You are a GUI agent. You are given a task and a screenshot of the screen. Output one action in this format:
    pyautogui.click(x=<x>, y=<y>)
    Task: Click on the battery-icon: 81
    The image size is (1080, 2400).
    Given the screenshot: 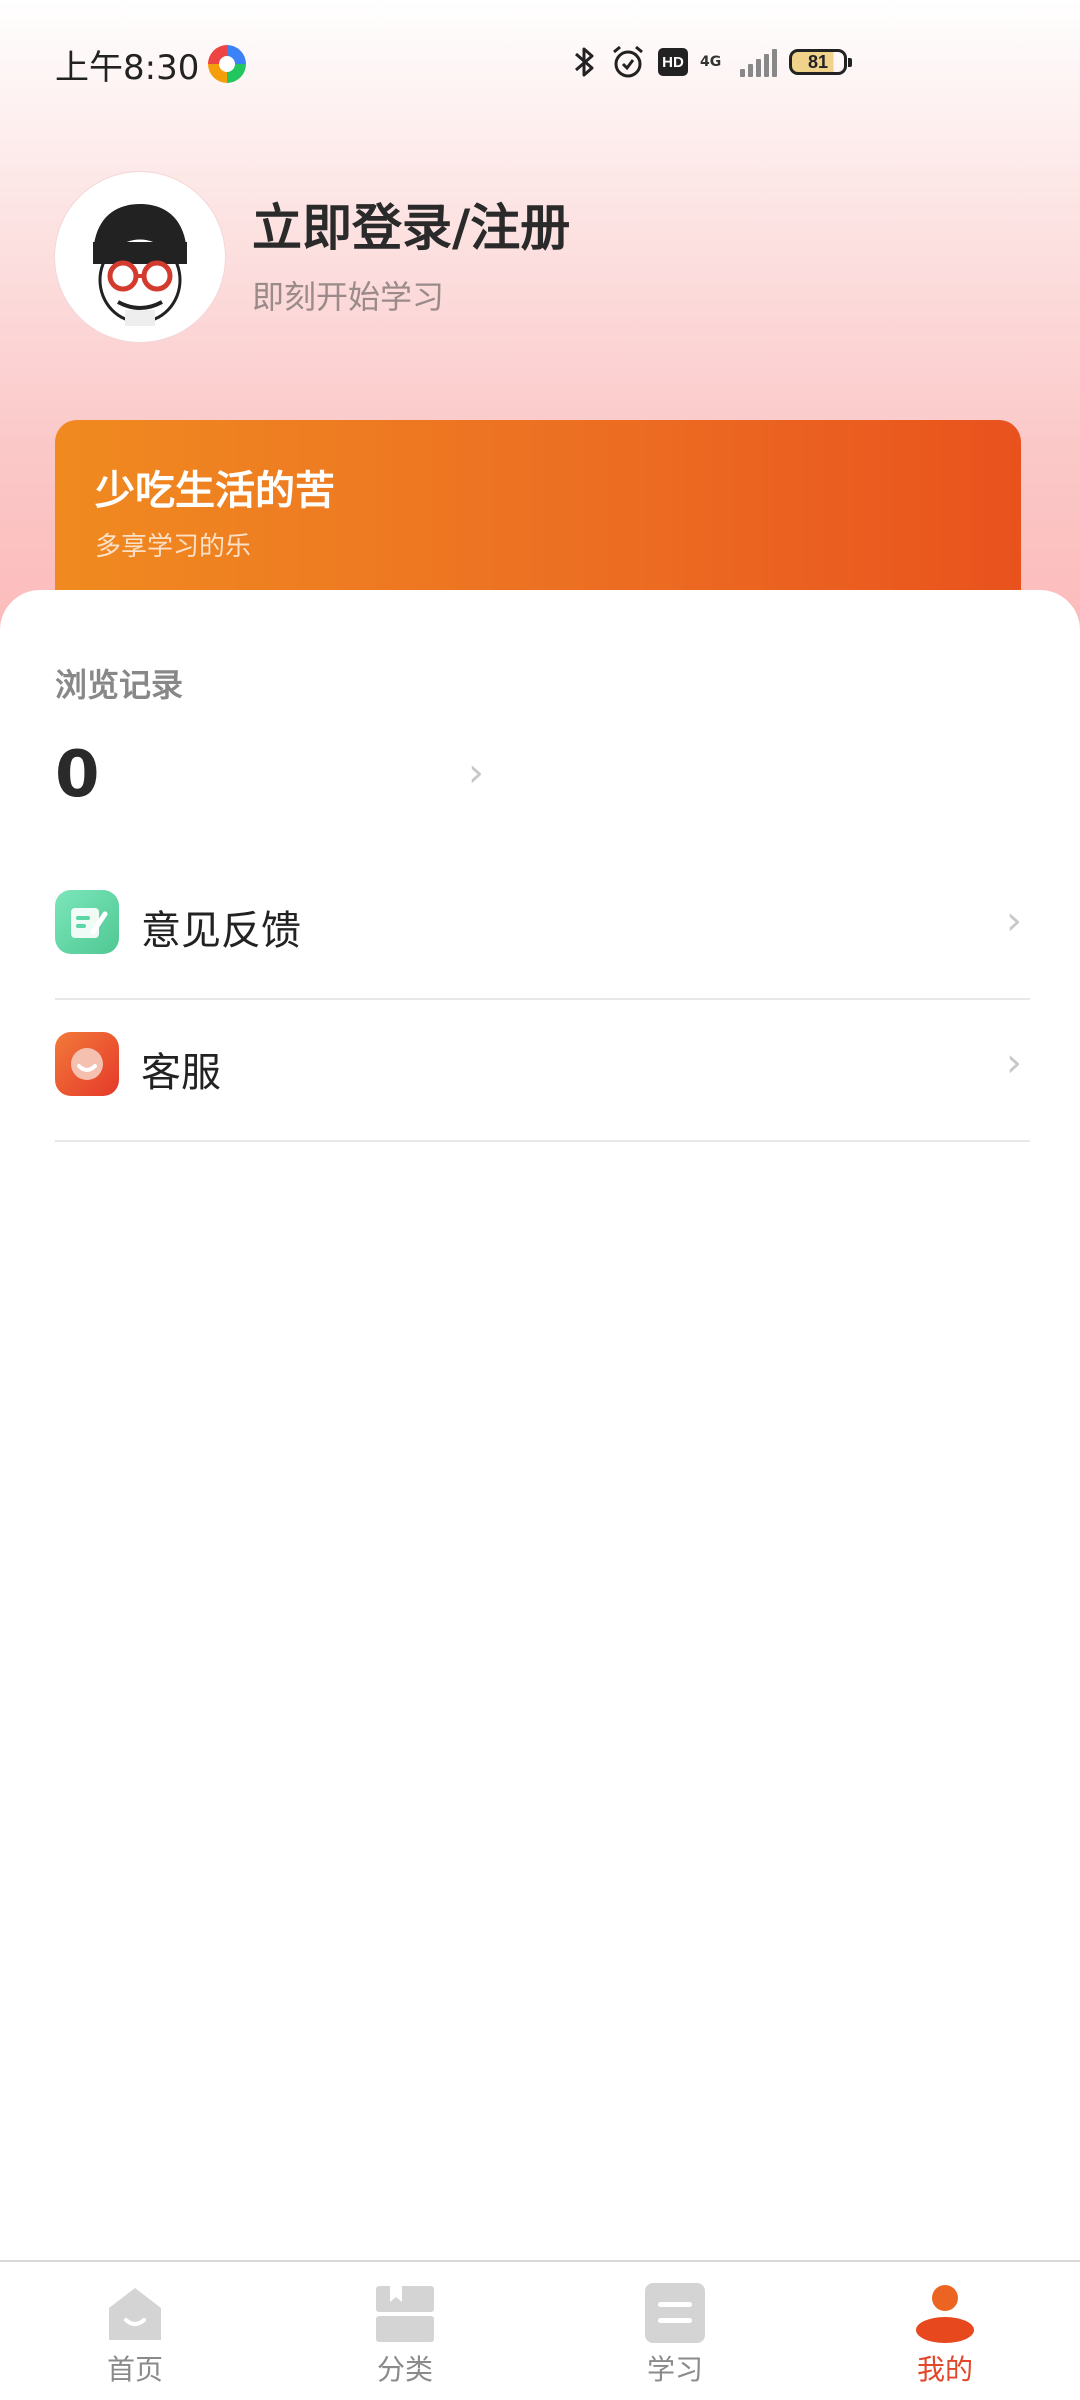 What is the action you would take?
    pyautogui.click(x=820, y=62)
    